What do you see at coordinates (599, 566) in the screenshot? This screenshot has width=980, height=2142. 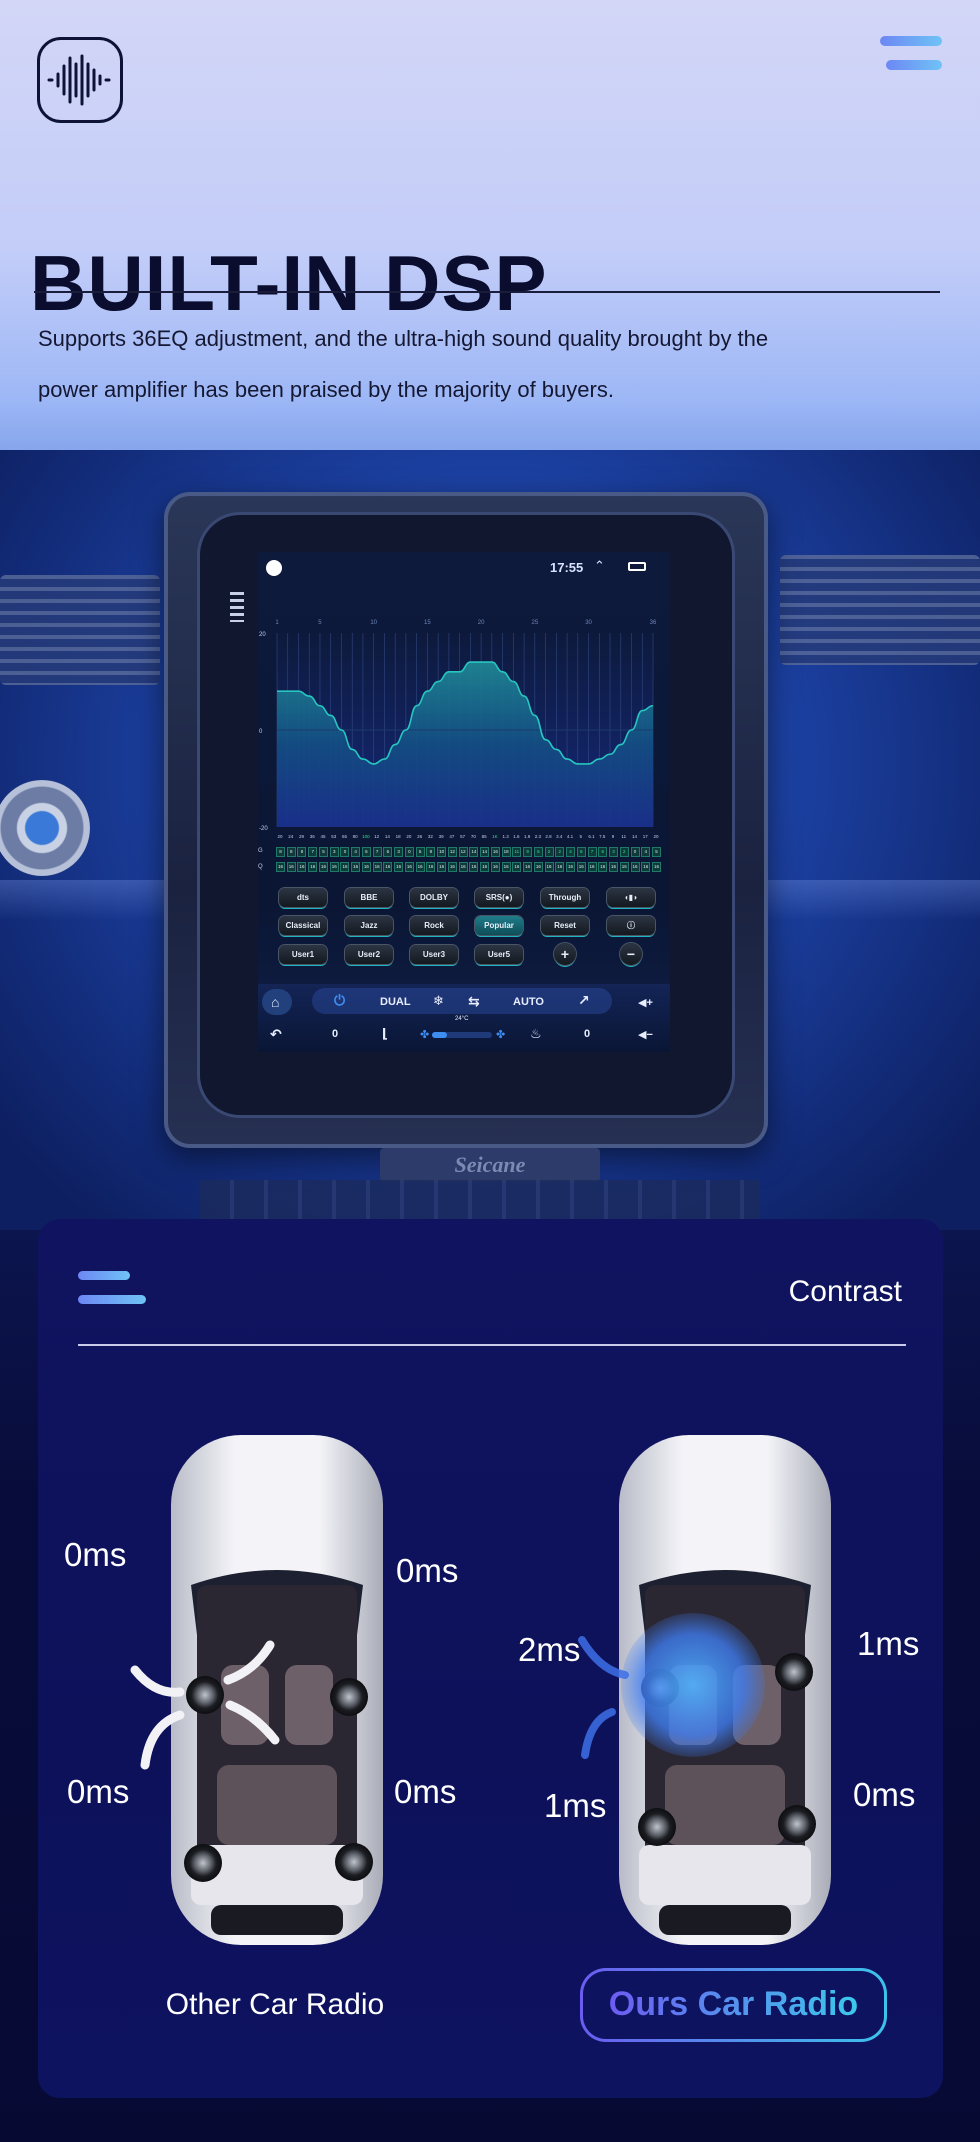 I see `chevron-up-icon: ⌃` at bounding box center [599, 566].